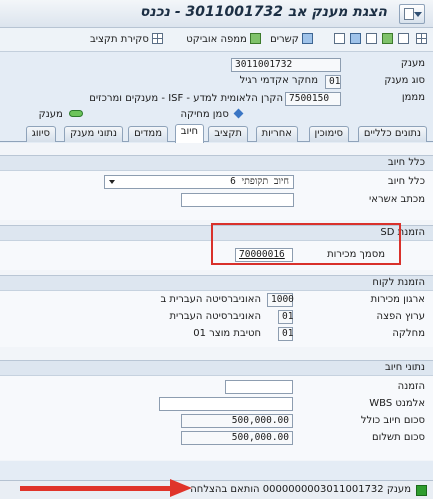  What do you see at coordinates (237, 438) in the screenshot?
I see `payment-amount-field: 500,000.00` at bounding box center [237, 438].